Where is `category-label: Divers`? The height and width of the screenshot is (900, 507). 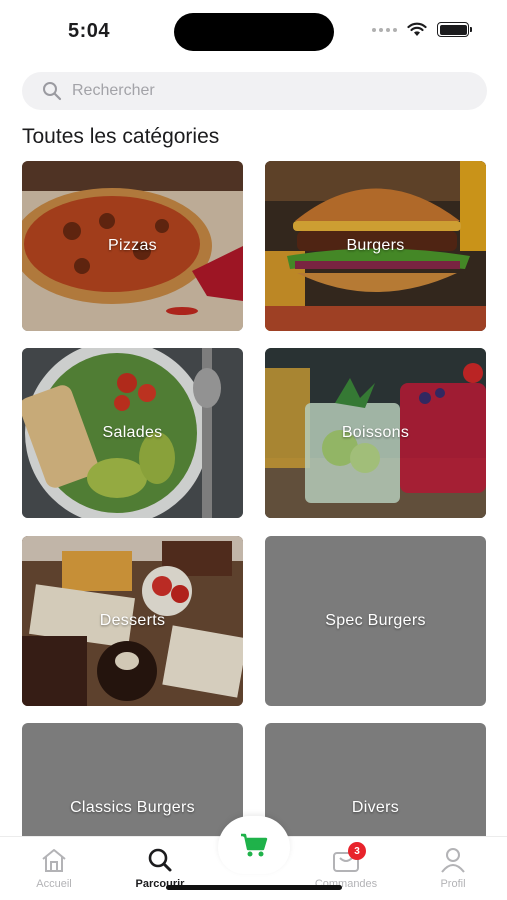 category-label: Divers is located at coordinates (375, 807).